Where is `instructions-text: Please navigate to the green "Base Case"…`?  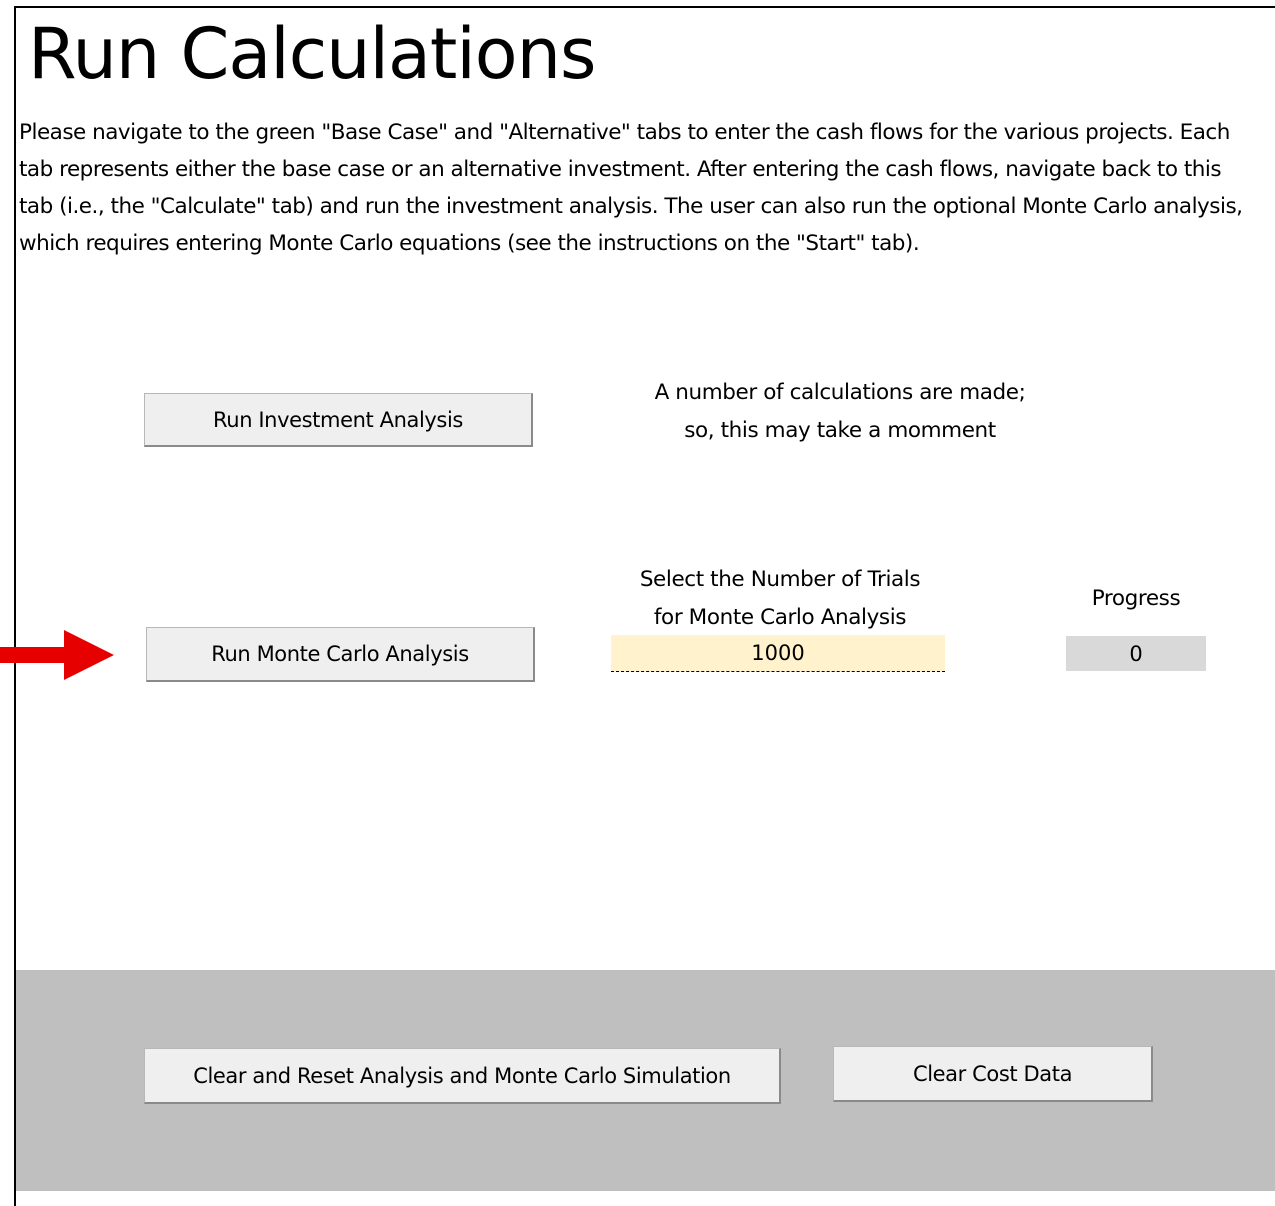 instructions-text: Please navigate to the green "Base Case"… is located at coordinates (631, 188).